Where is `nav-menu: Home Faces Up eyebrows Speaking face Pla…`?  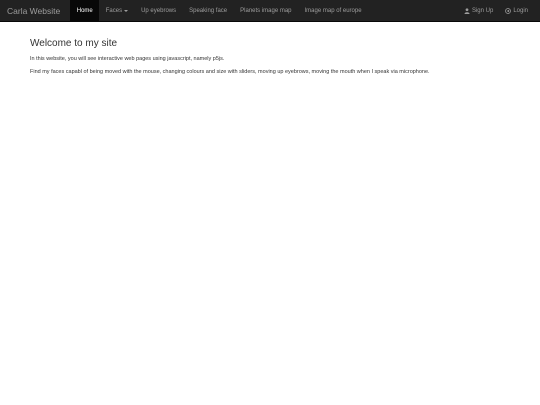 nav-menu: Home Faces Up eyebrows Speaking face Pla… is located at coordinates (219, 10).